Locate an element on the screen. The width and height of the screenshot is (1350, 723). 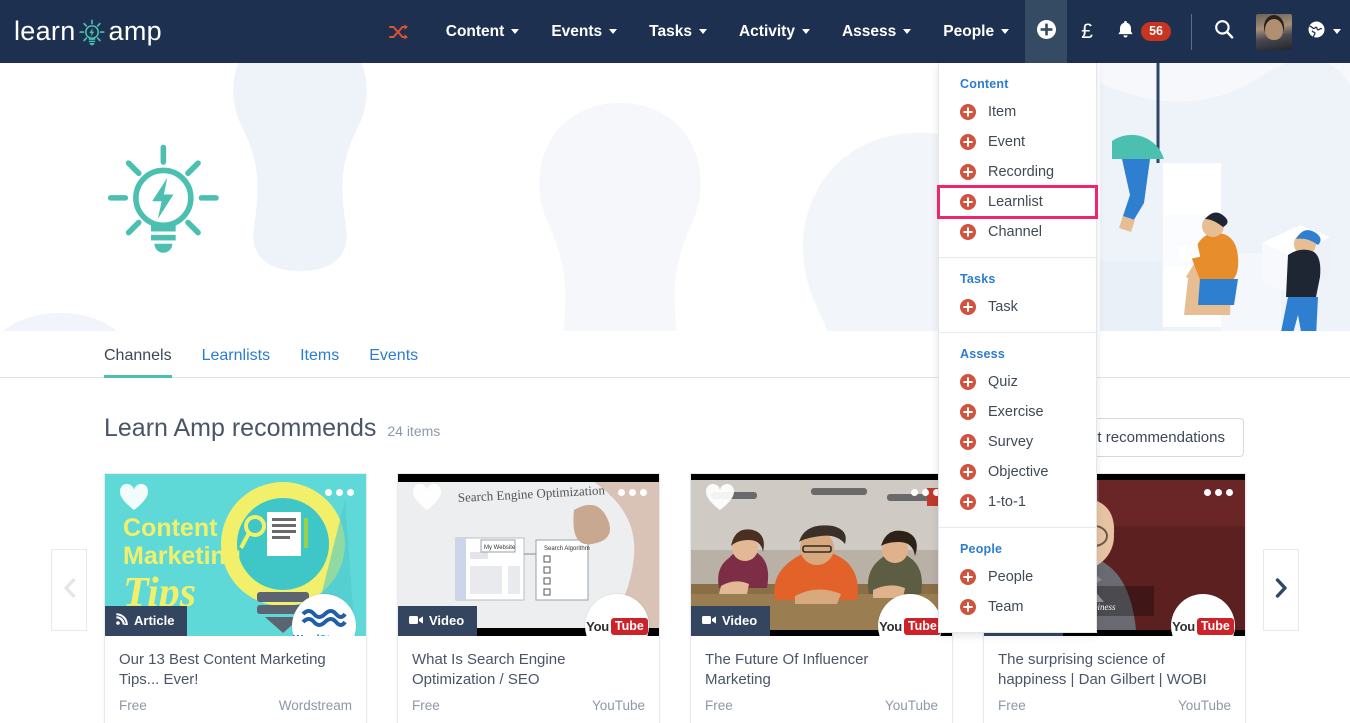
tab-learnlists: Learnlists is located at coordinates (236, 362).